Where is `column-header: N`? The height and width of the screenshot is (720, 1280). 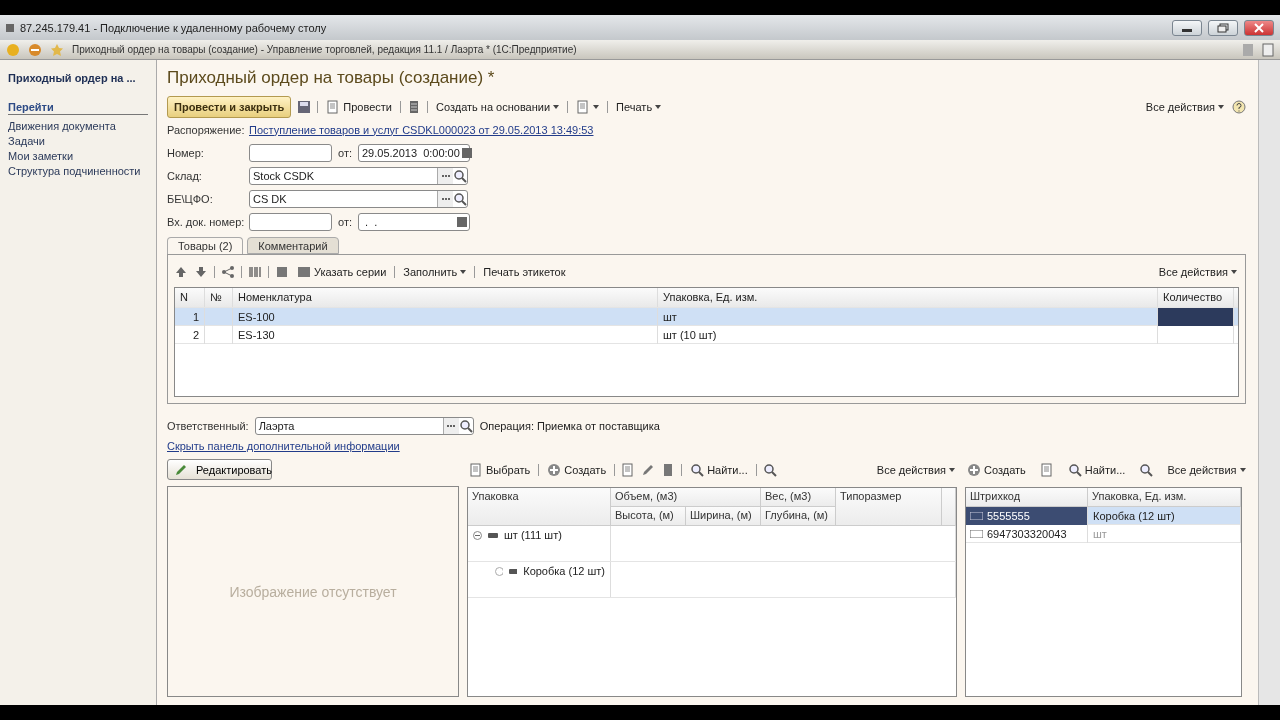
column-header: N is located at coordinates (190, 297).